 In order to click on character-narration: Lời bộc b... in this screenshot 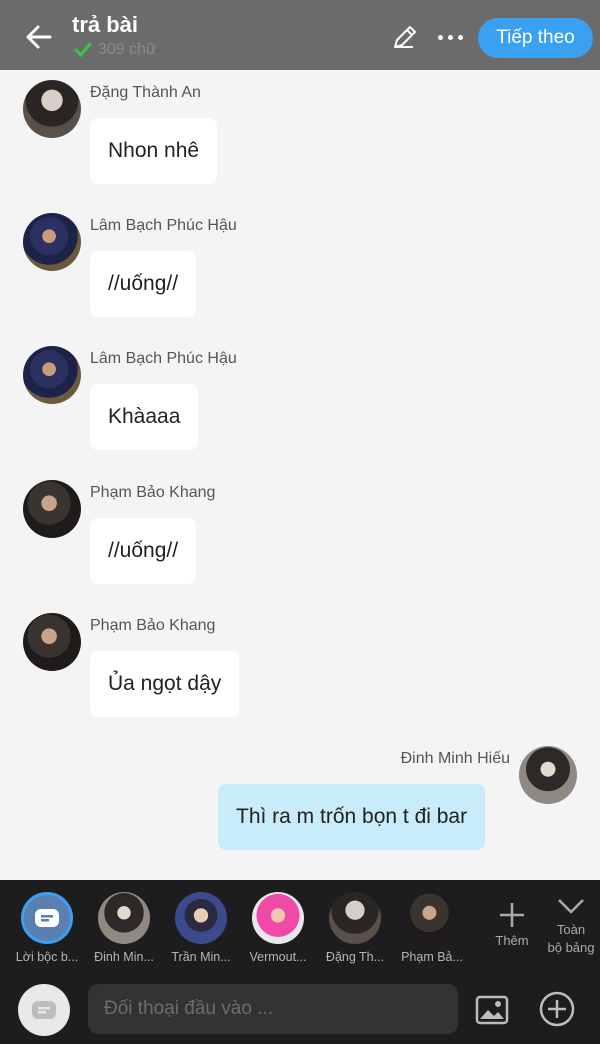, I will do `click(47, 928)`.